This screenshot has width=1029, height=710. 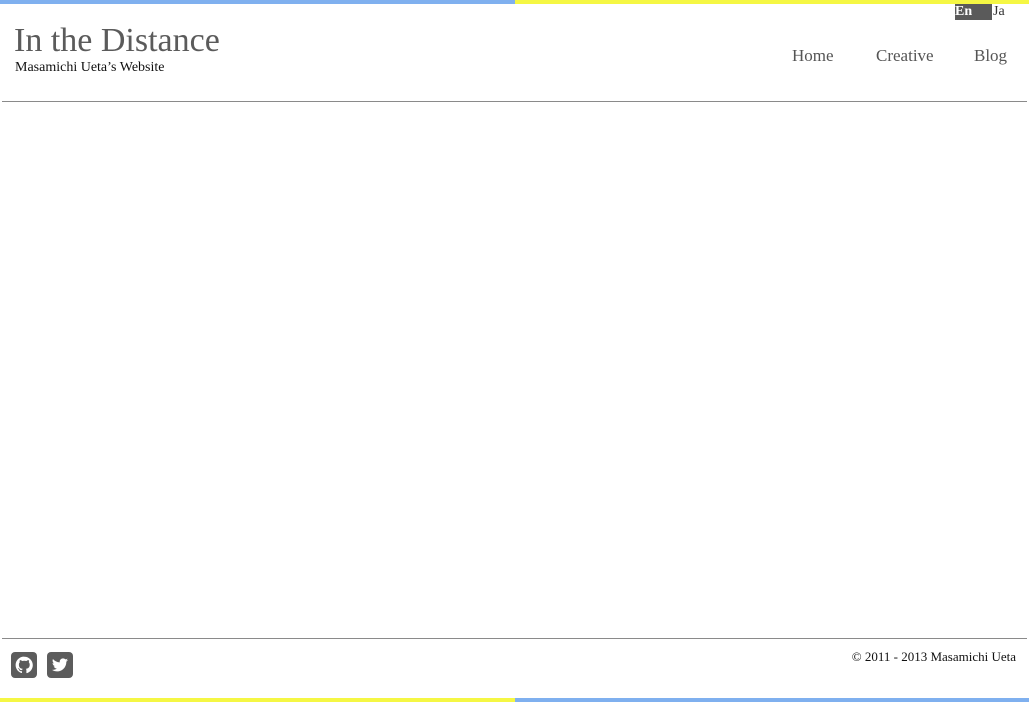 I want to click on bottom-accent-bar-blue, so click(x=771, y=700).